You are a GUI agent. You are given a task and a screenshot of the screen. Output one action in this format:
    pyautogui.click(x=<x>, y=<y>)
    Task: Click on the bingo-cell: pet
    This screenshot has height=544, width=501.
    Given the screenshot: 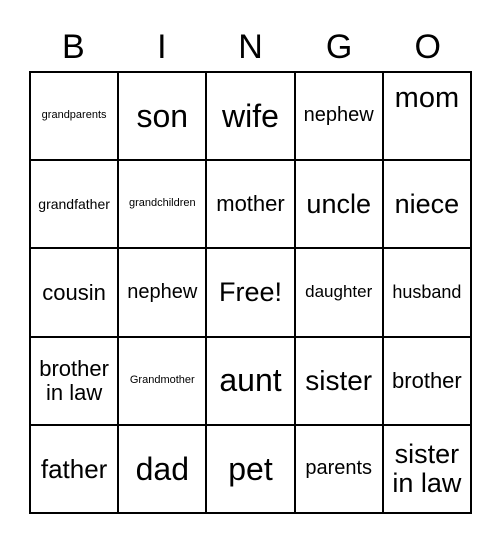 What is the action you would take?
    pyautogui.click(x=251, y=469)
    